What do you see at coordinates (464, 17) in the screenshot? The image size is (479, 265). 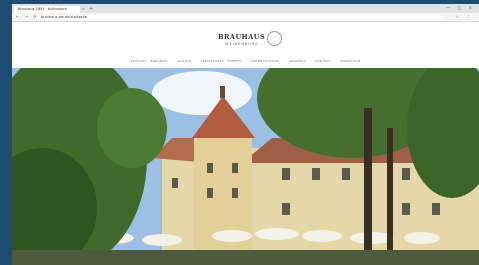 I see `toolbar-icons: ☆ ⋮` at bounding box center [464, 17].